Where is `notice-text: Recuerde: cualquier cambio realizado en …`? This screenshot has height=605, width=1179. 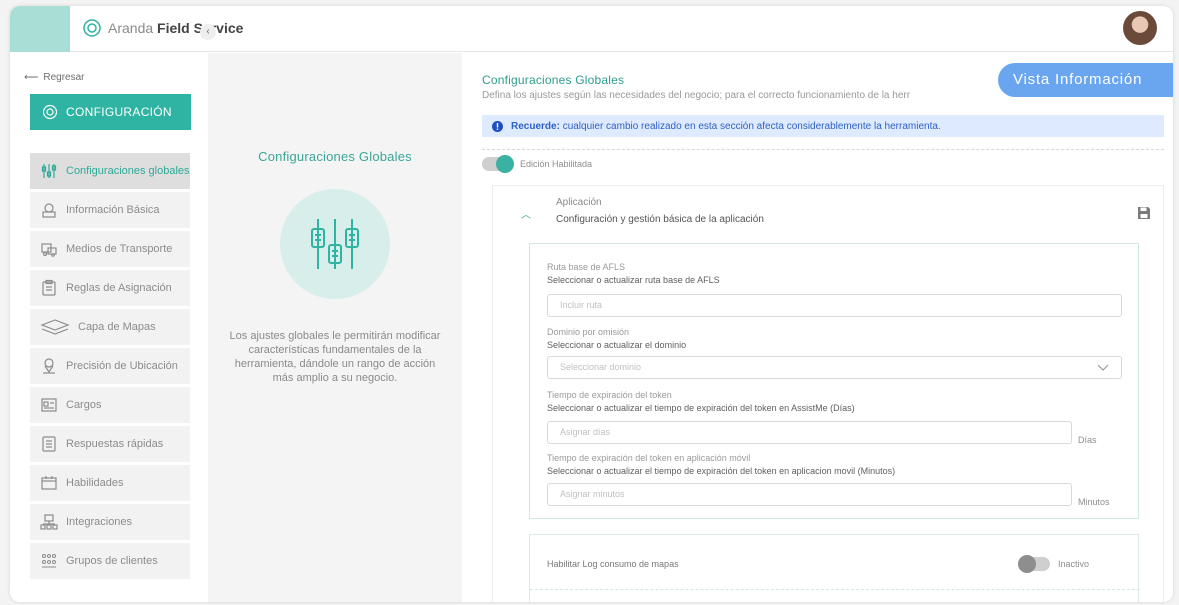
notice-text: Recuerde: cualquier cambio realizado en … is located at coordinates (726, 126).